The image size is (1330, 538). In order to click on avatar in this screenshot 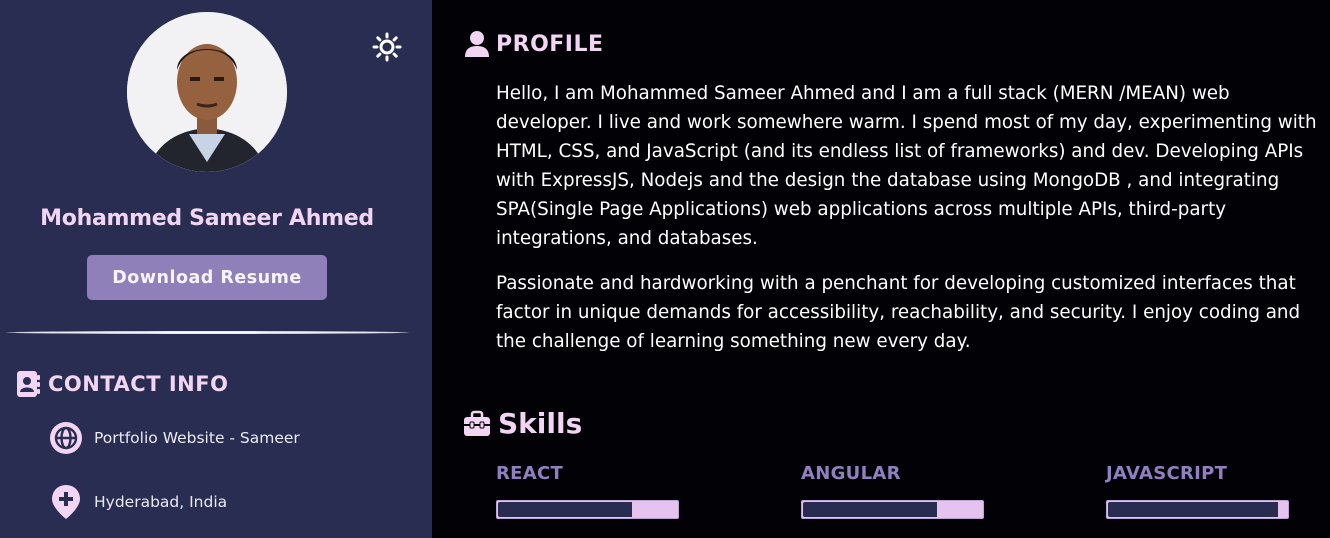, I will do `click(207, 92)`.